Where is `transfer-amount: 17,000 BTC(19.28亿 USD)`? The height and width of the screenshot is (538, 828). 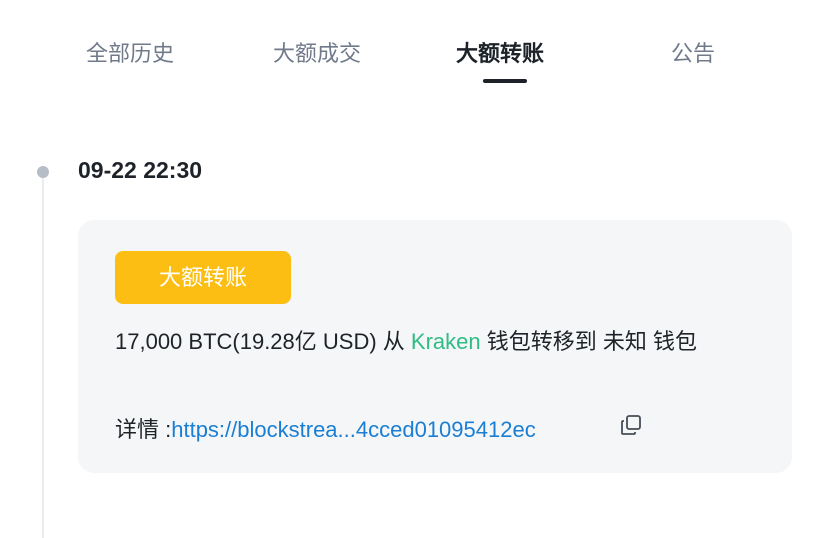
transfer-amount: 17,000 BTC(19.28亿 USD) is located at coordinates (246, 341).